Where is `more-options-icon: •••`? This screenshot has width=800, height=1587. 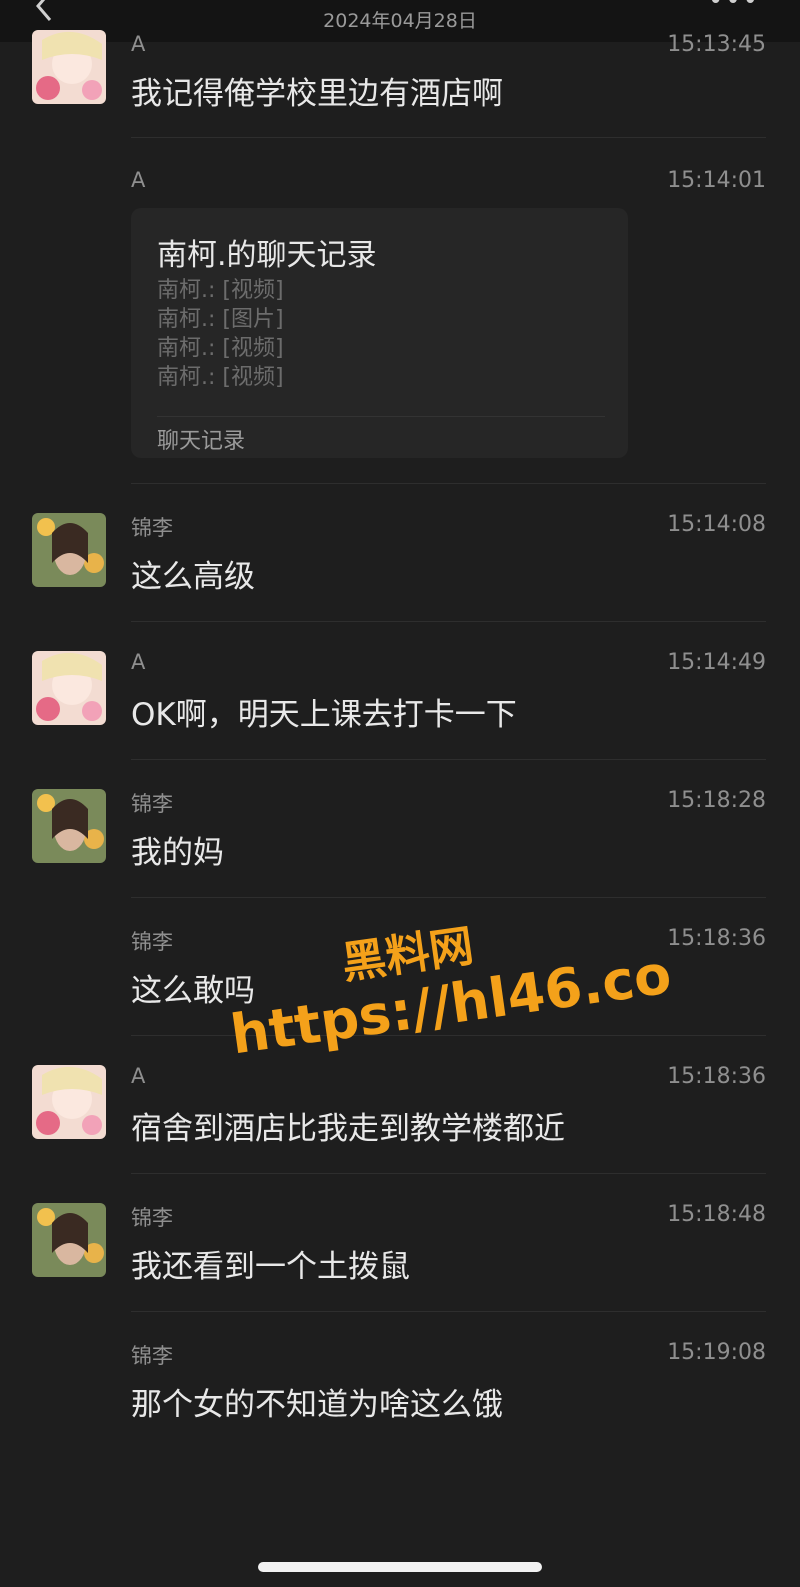 more-options-icon: ••• is located at coordinates (734, 8).